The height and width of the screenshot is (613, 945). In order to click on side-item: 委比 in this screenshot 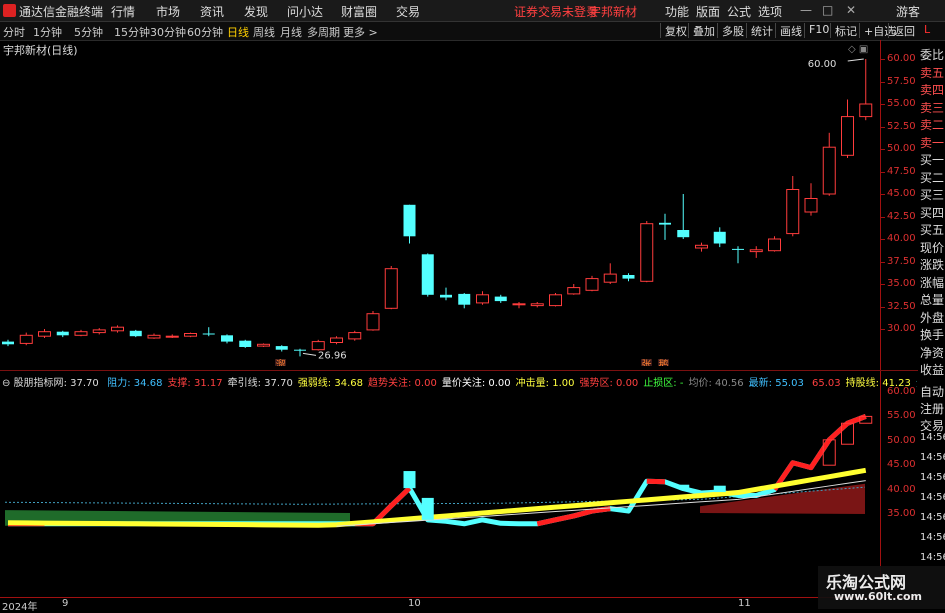, I will do `click(932, 54)`.